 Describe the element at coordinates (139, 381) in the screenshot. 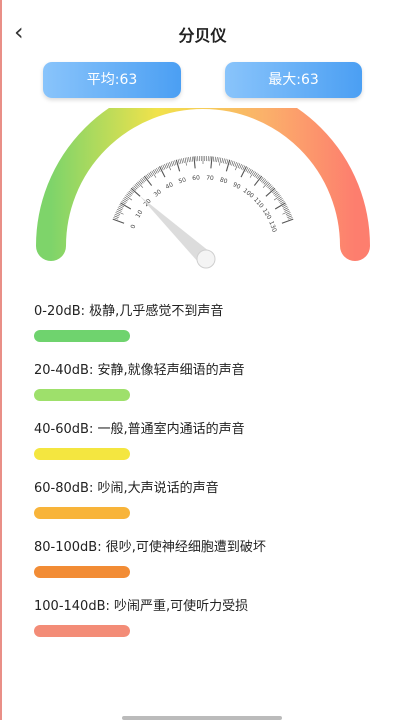

I see `level-item-20-40: 20-40dB: 安静,就像轻声细语的声音` at that location.